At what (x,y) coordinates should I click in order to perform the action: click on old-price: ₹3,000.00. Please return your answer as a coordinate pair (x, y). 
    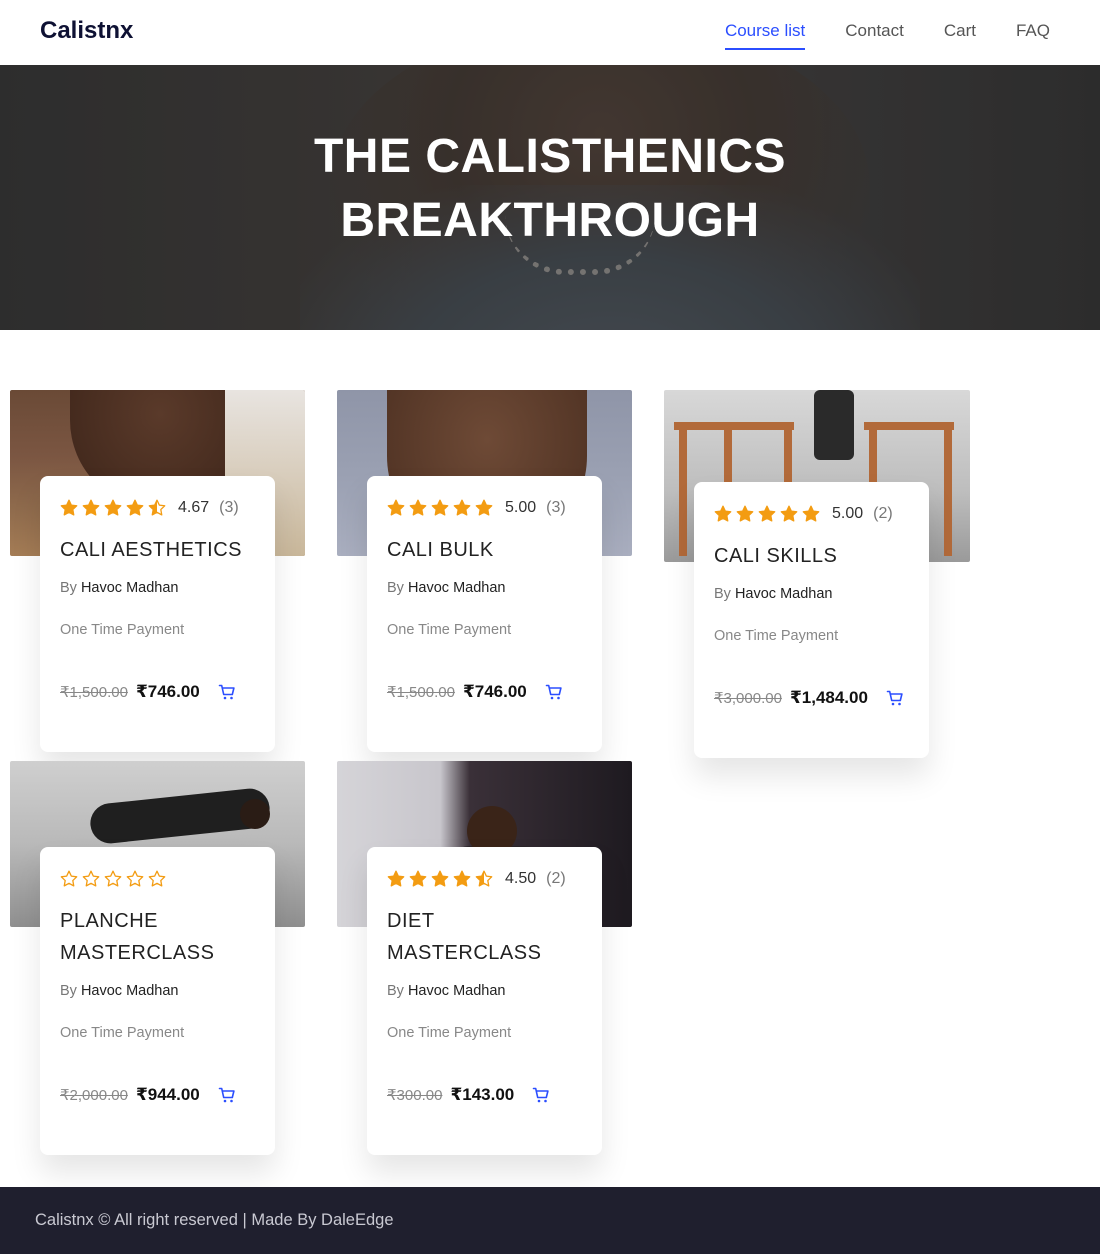
    Looking at the image, I should click on (748, 698).